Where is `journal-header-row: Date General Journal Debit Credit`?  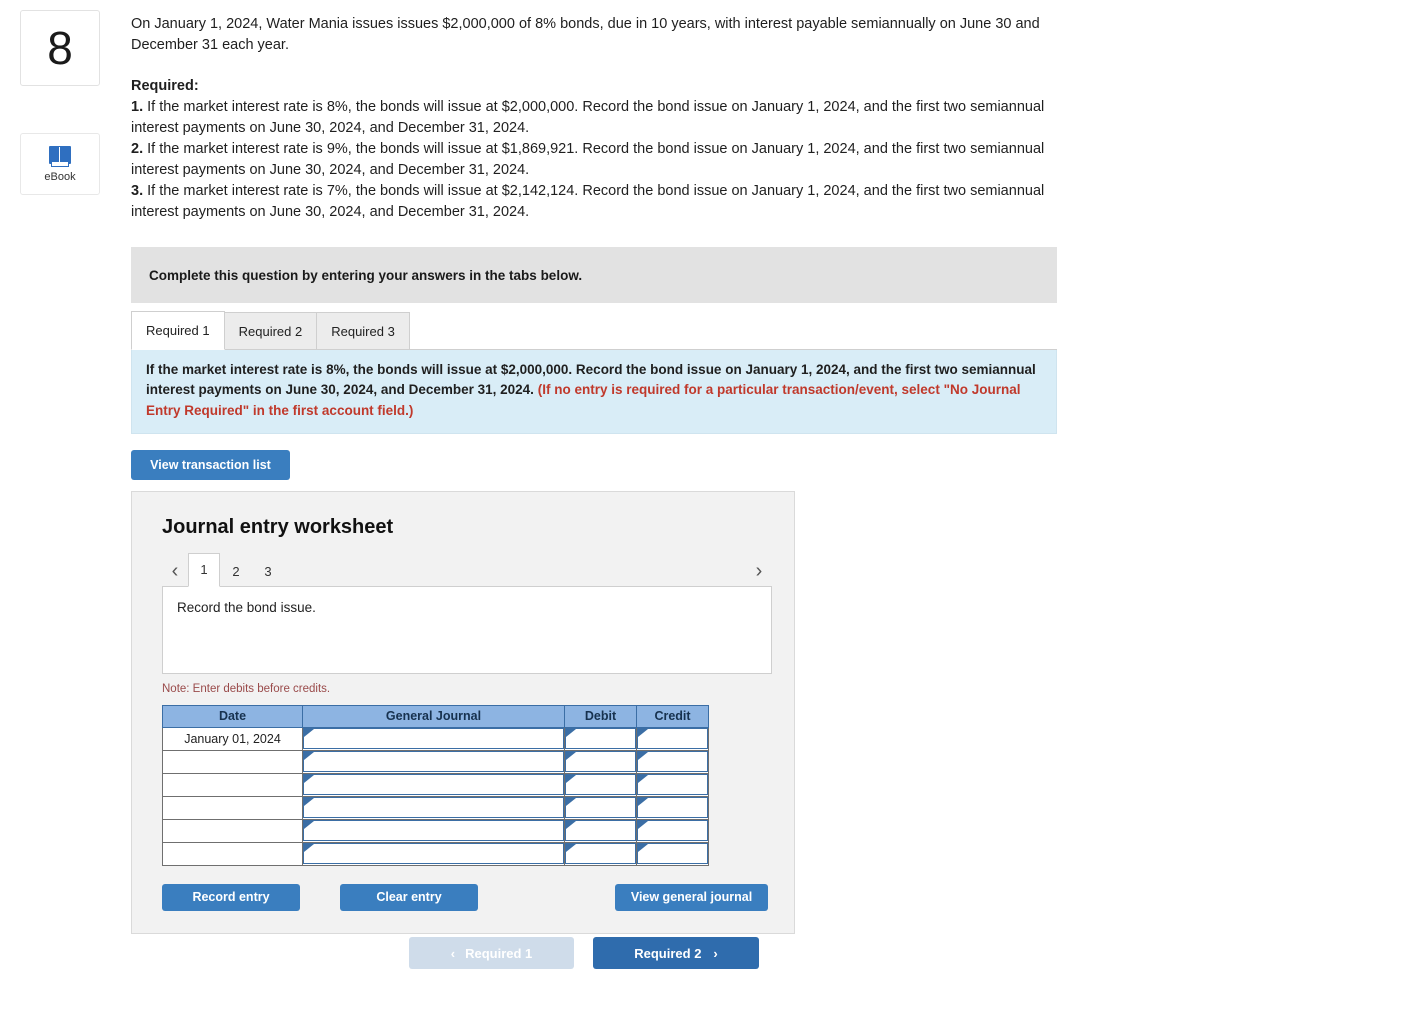 journal-header-row: Date General Journal Debit Credit is located at coordinates (435, 716).